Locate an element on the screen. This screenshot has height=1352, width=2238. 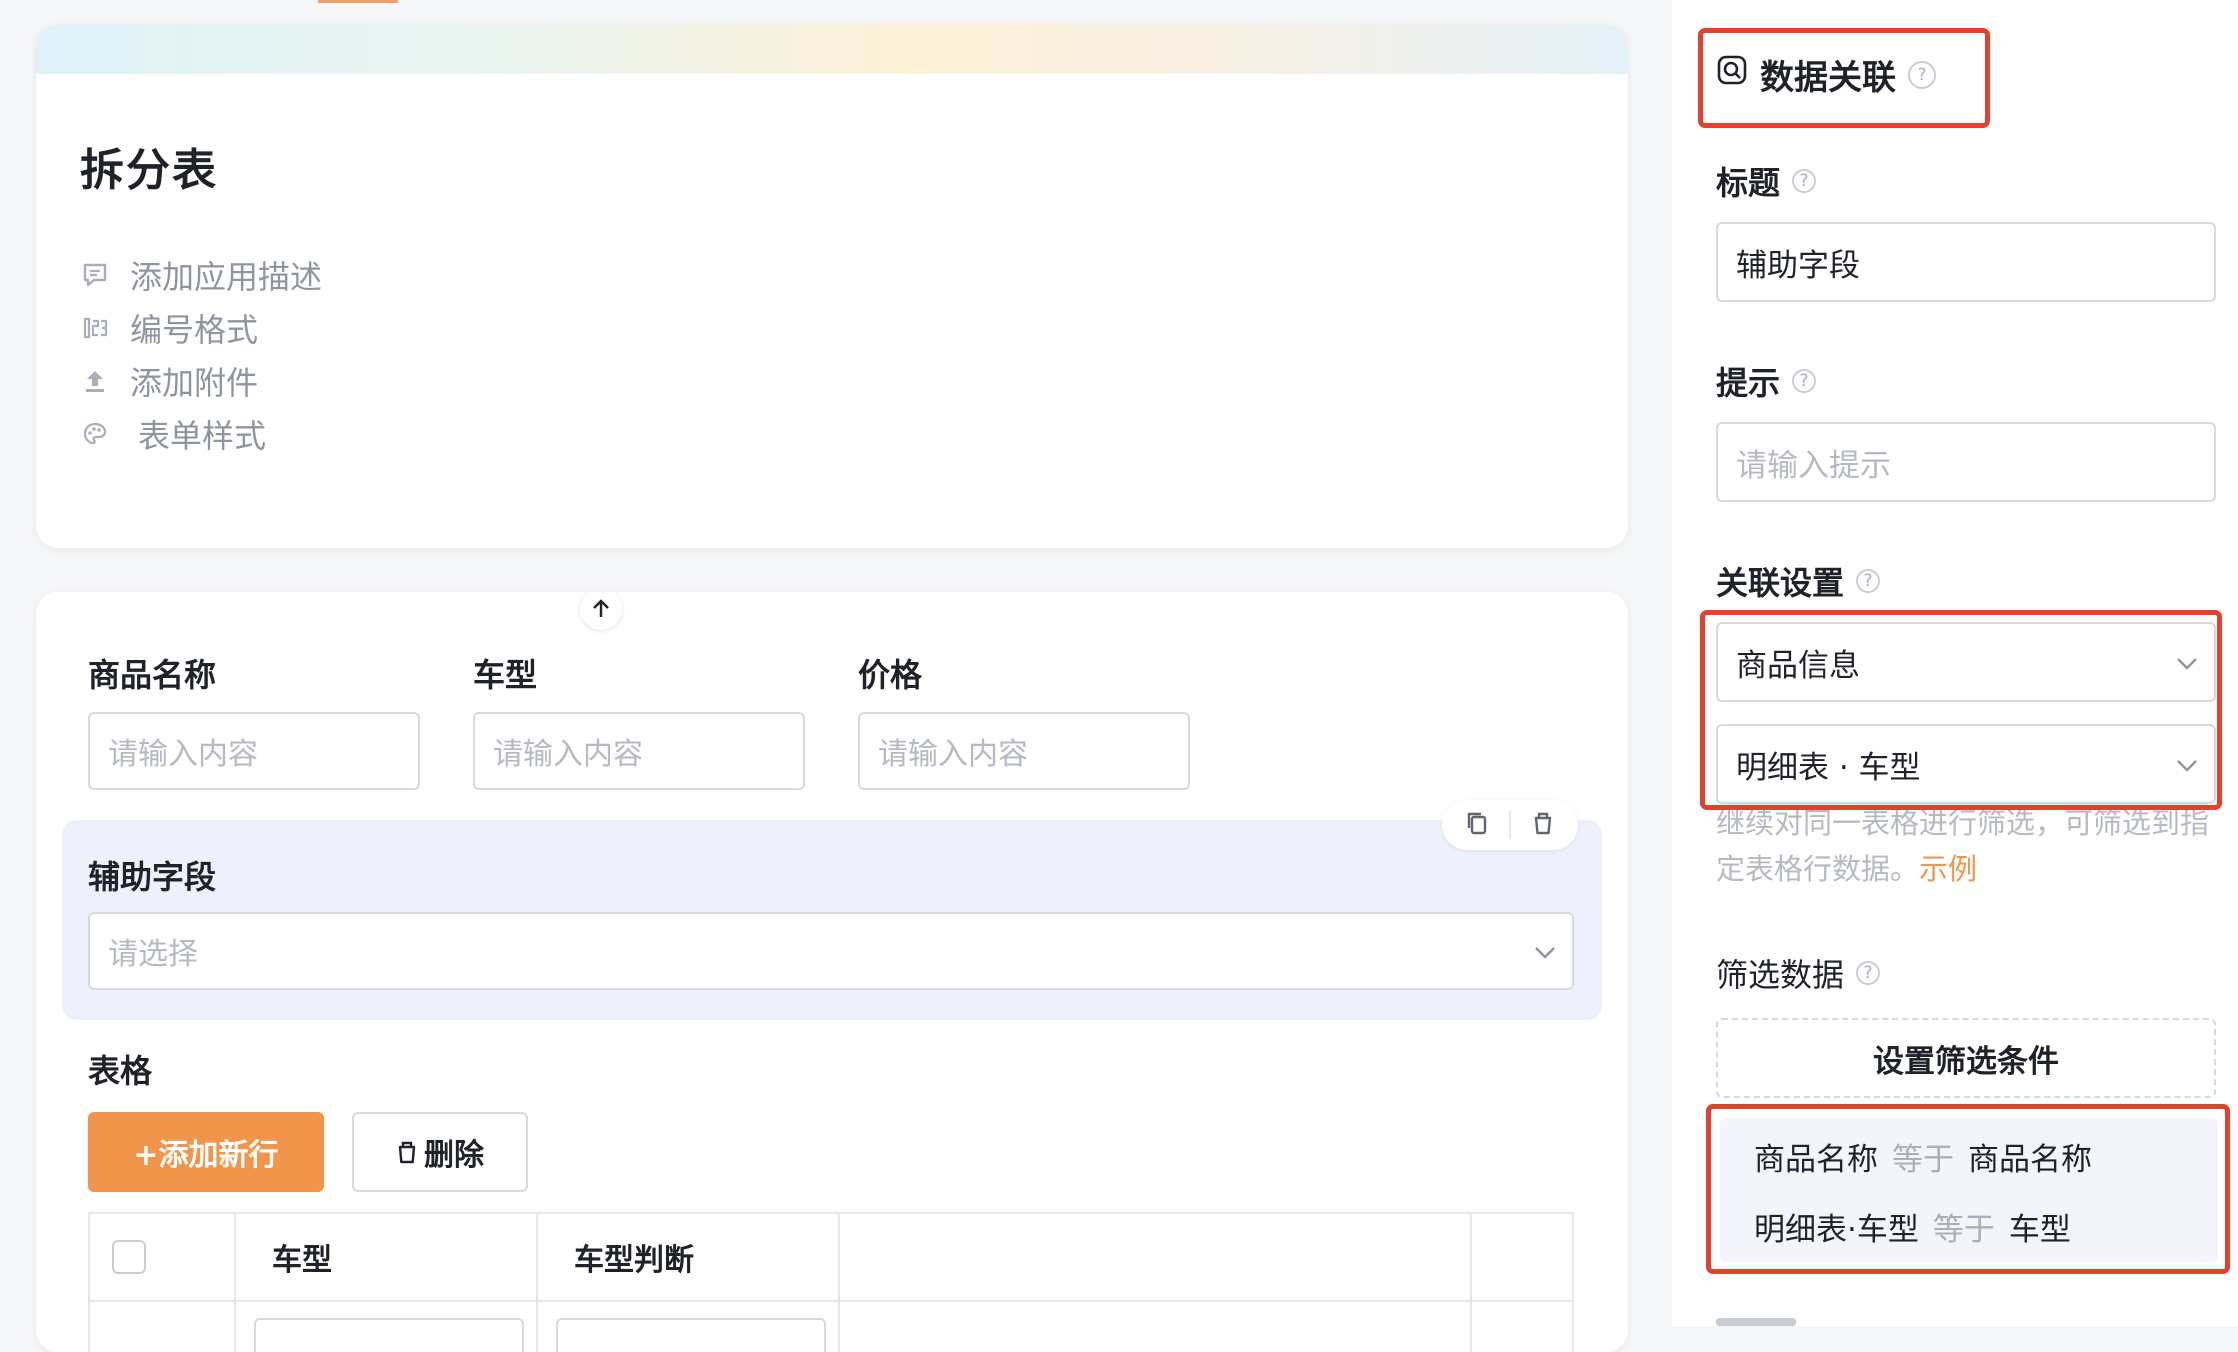
example-link: 示例 is located at coordinates (1948, 869).